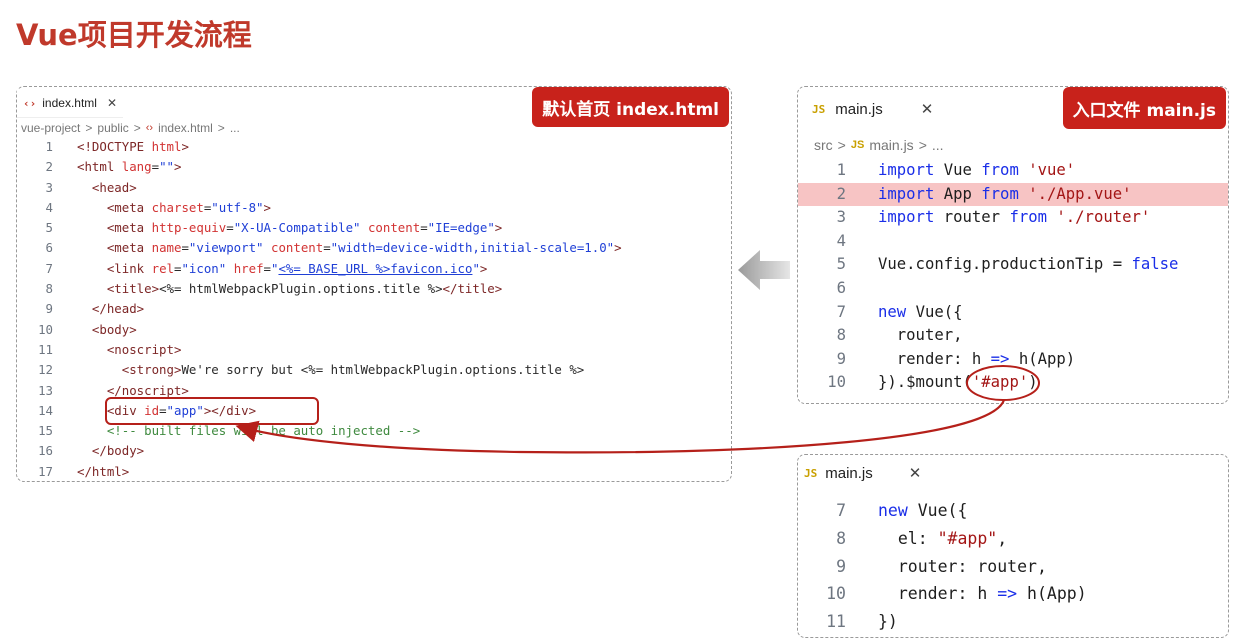 The image size is (1236, 641). I want to click on code-token: name, so click(166, 248).